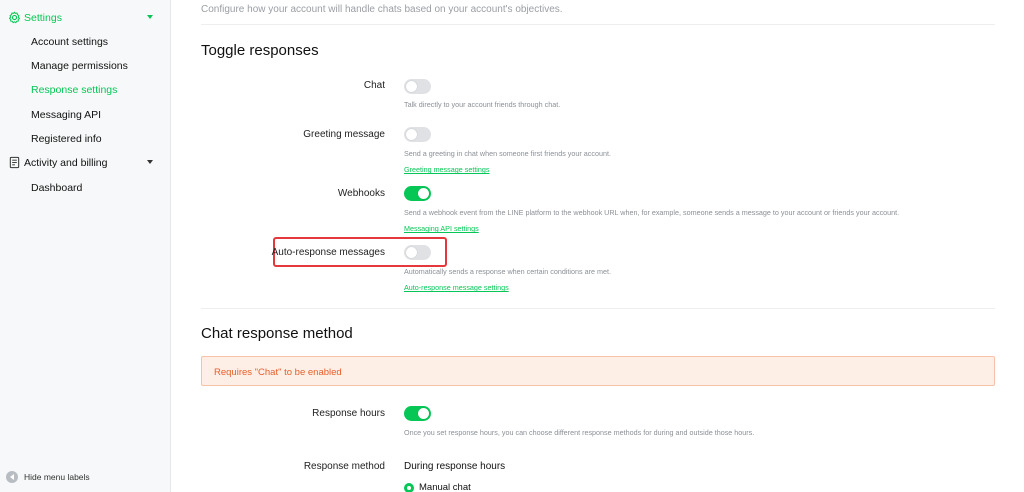 Image resolution: width=1024 pixels, height=492 pixels. I want to click on sidebar-section-settings: Settings, so click(85, 18).